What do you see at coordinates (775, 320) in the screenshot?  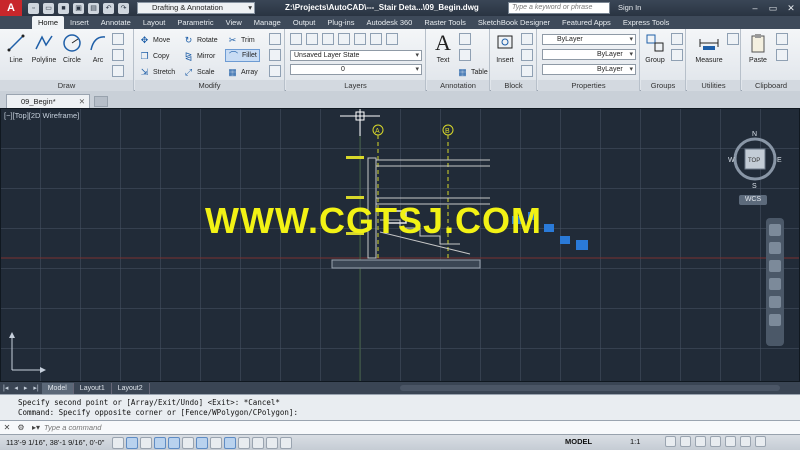 I see `navbar-menu-icon` at bounding box center [775, 320].